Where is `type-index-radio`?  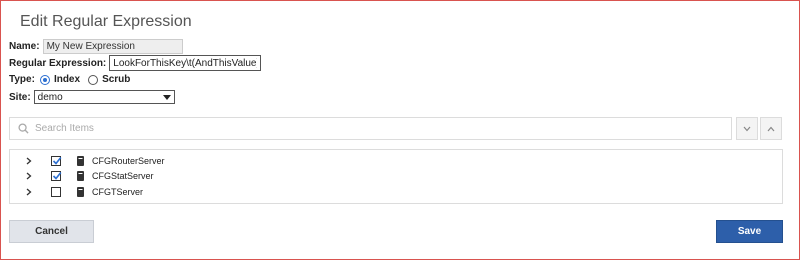 type-index-radio is located at coordinates (44, 79).